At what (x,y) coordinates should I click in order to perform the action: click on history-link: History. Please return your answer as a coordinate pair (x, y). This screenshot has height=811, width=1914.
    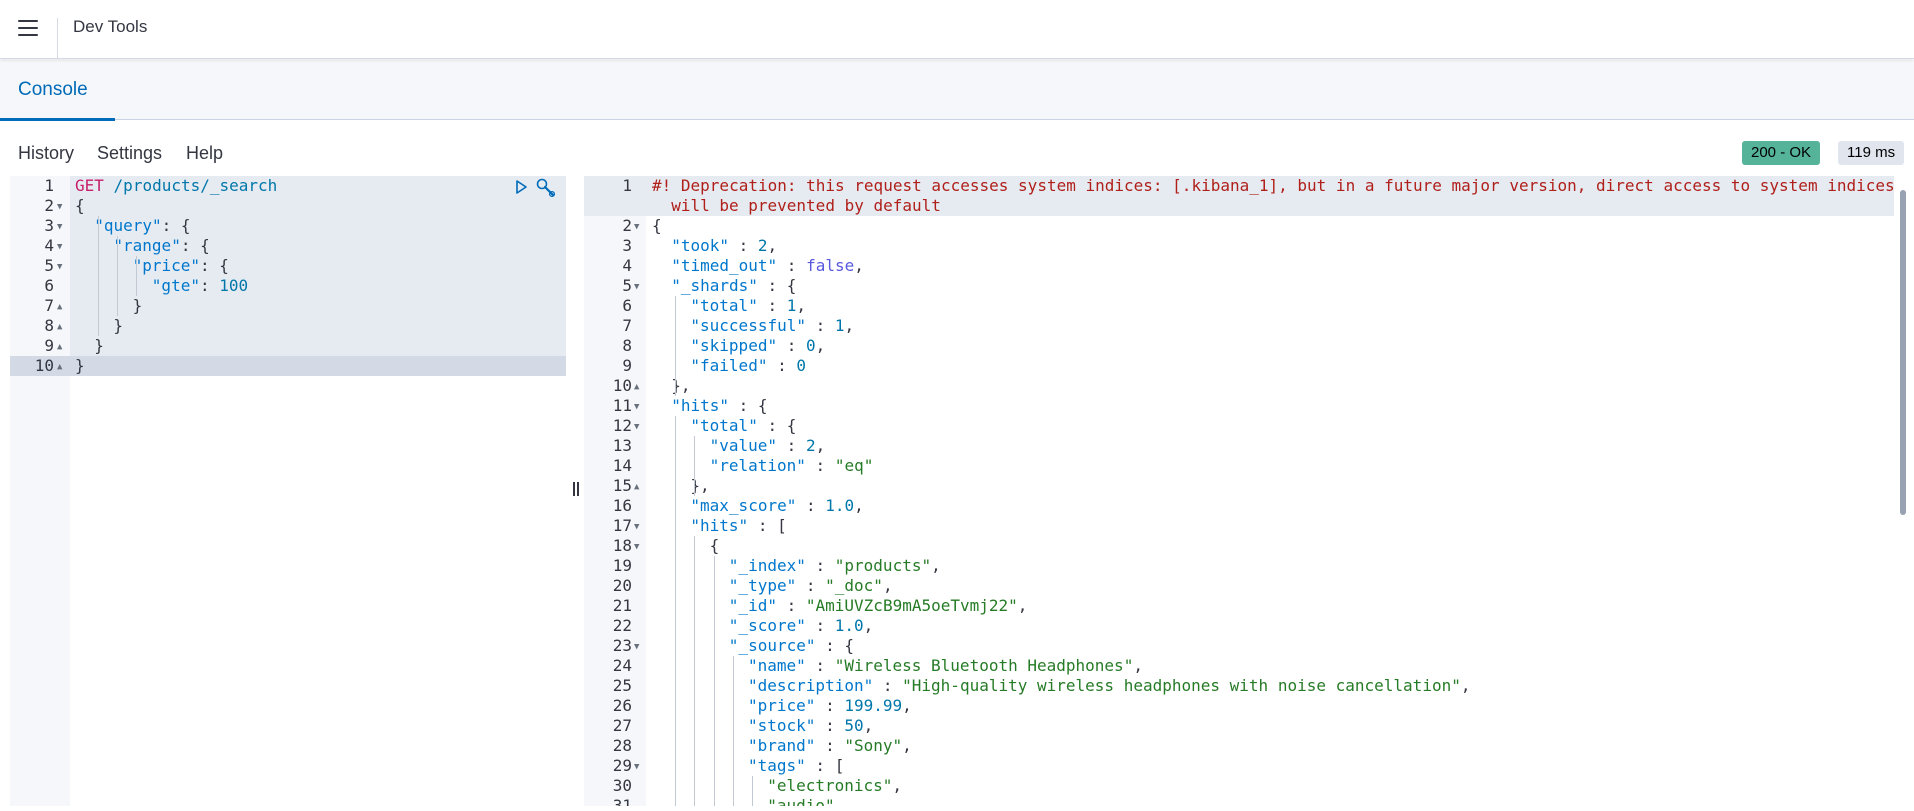
    Looking at the image, I should click on (46, 153).